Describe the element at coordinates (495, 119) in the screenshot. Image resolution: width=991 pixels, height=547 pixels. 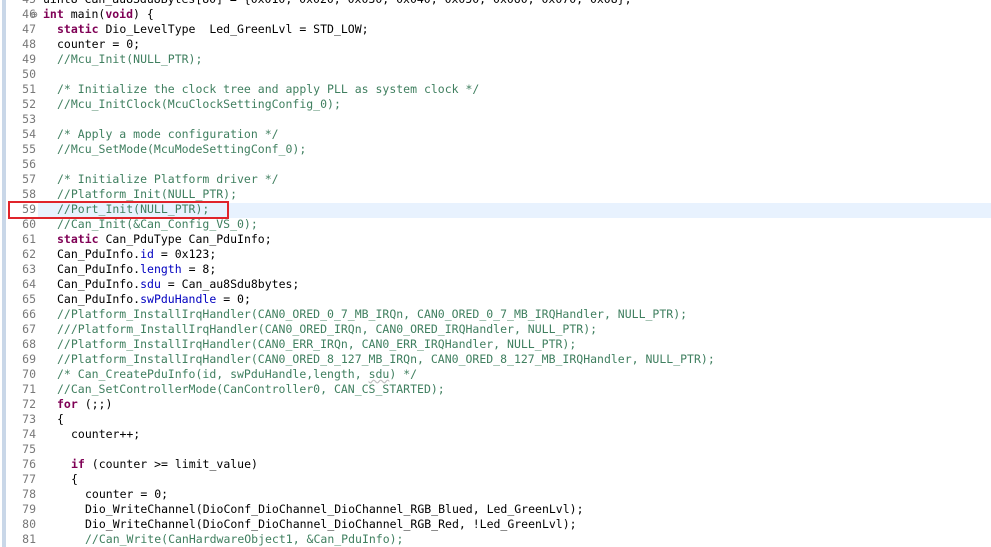
I see `code-line-53: 53` at that location.